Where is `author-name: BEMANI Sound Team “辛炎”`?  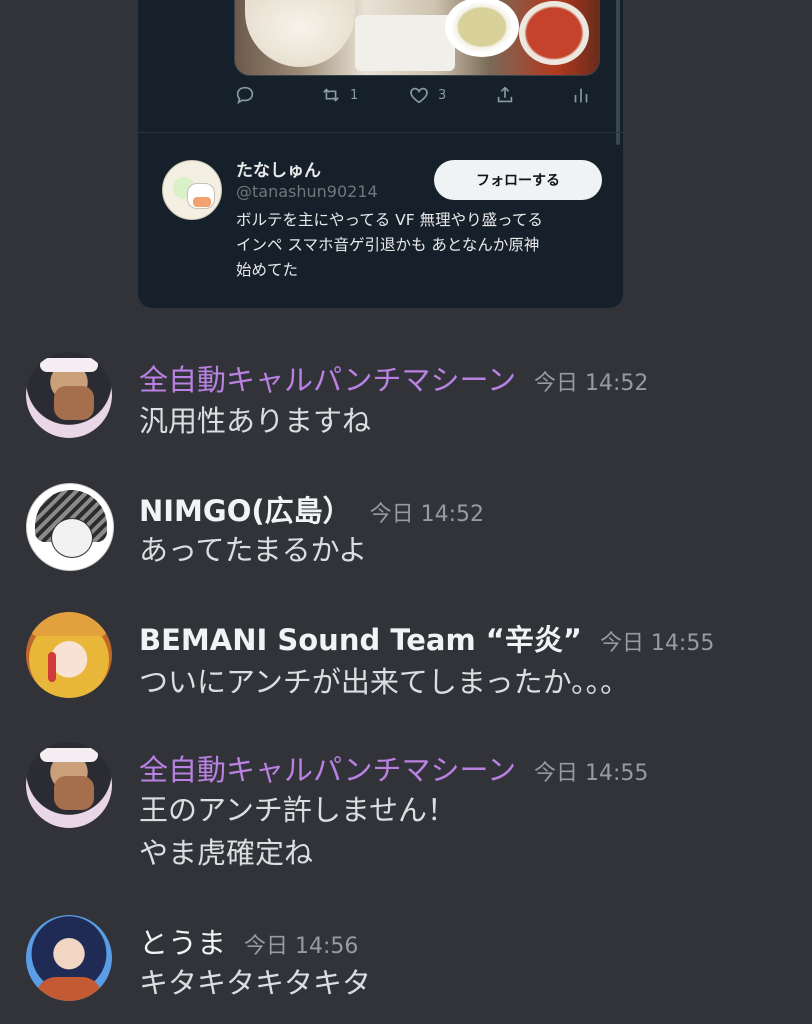
author-name: BEMANI Sound Team “辛炎” is located at coordinates (360, 640).